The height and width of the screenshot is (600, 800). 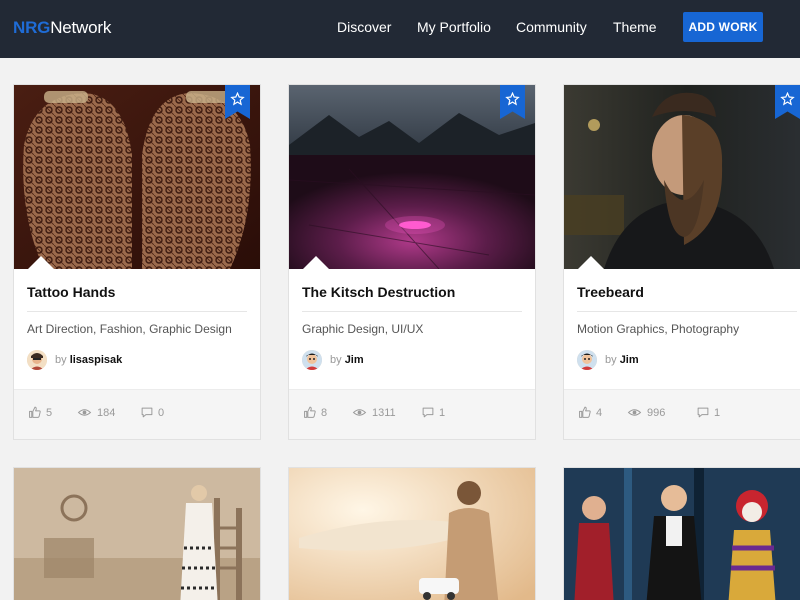 What do you see at coordinates (137, 414) in the screenshot?
I see `card-stats: 5 184 0` at bounding box center [137, 414].